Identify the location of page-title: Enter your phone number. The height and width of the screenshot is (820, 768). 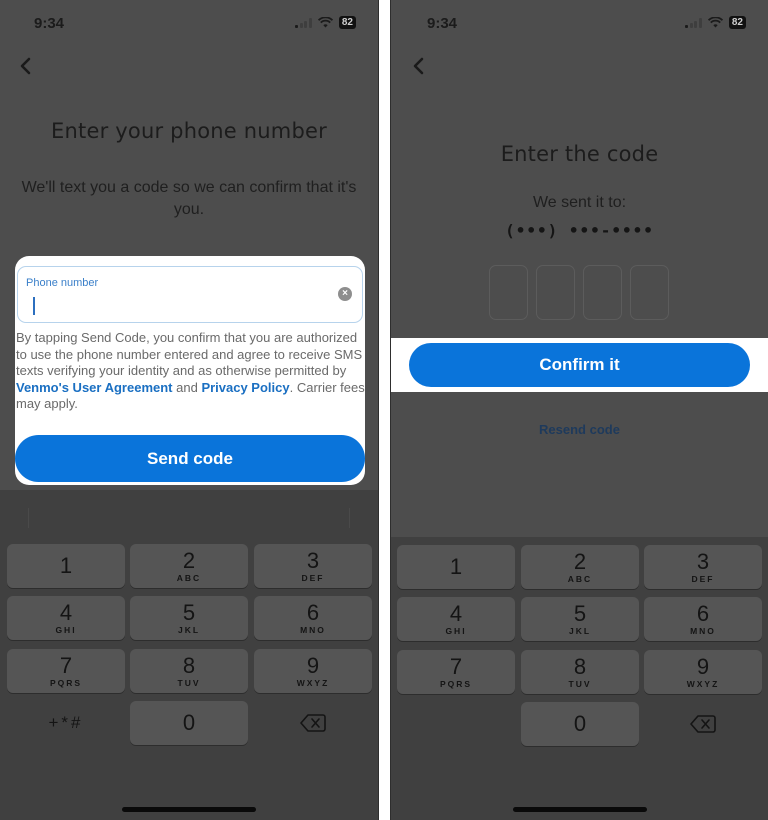
(189, 131).